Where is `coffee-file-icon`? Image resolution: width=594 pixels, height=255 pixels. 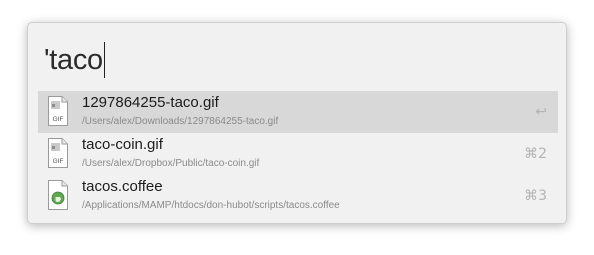 coffee-file-icon is located at coordinates (58, 195).